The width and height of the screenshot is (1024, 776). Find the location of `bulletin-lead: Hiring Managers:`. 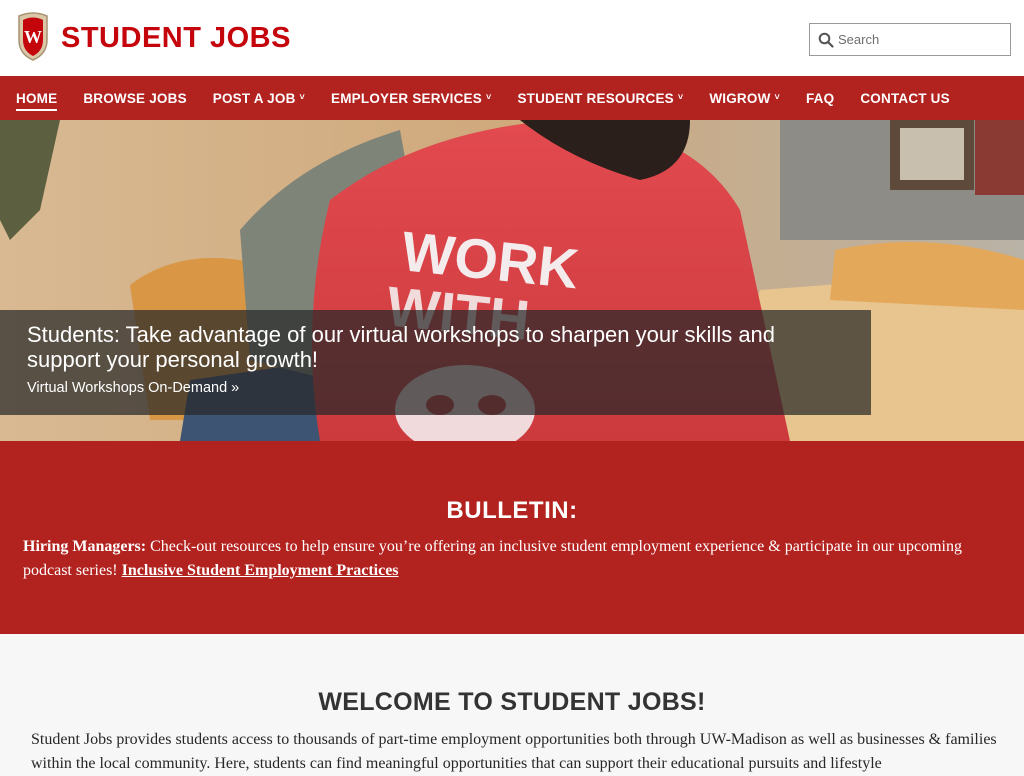

bulletin-lead: Hiring Managers: is located at coordinates (85, 546).